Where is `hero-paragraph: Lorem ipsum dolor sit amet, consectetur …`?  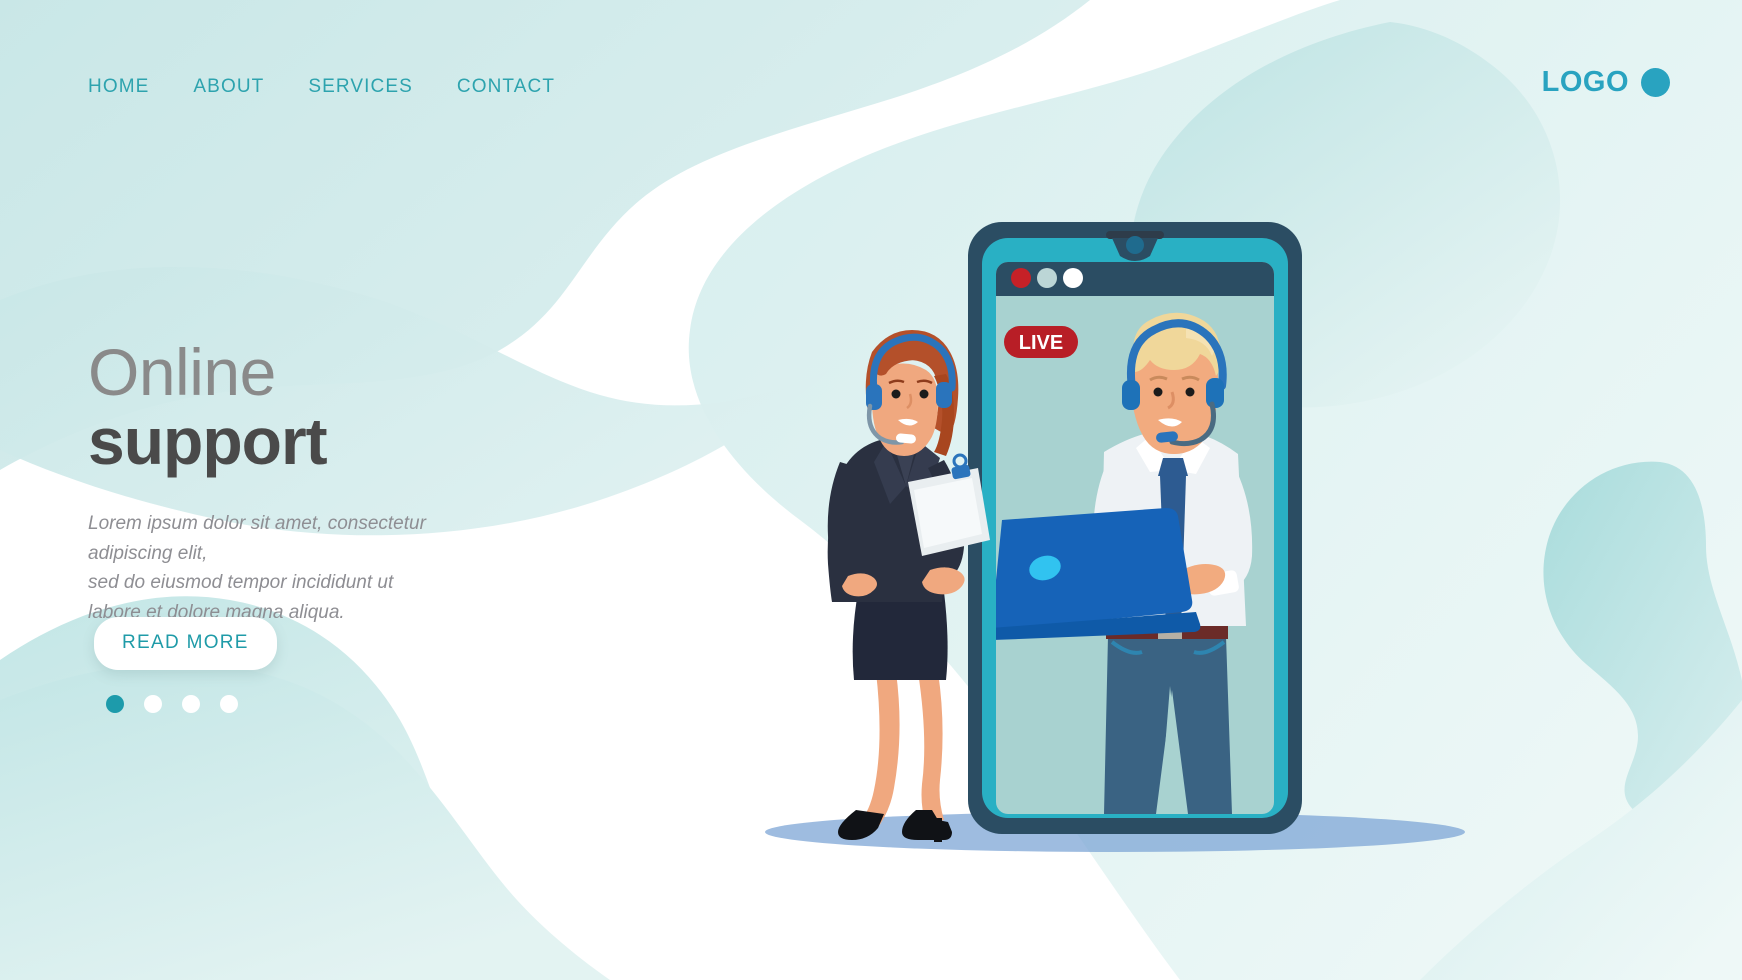 hero-paragraph: Lorem ipsum dolor sit amet, consectetur … is located at coordinates (298, 568).